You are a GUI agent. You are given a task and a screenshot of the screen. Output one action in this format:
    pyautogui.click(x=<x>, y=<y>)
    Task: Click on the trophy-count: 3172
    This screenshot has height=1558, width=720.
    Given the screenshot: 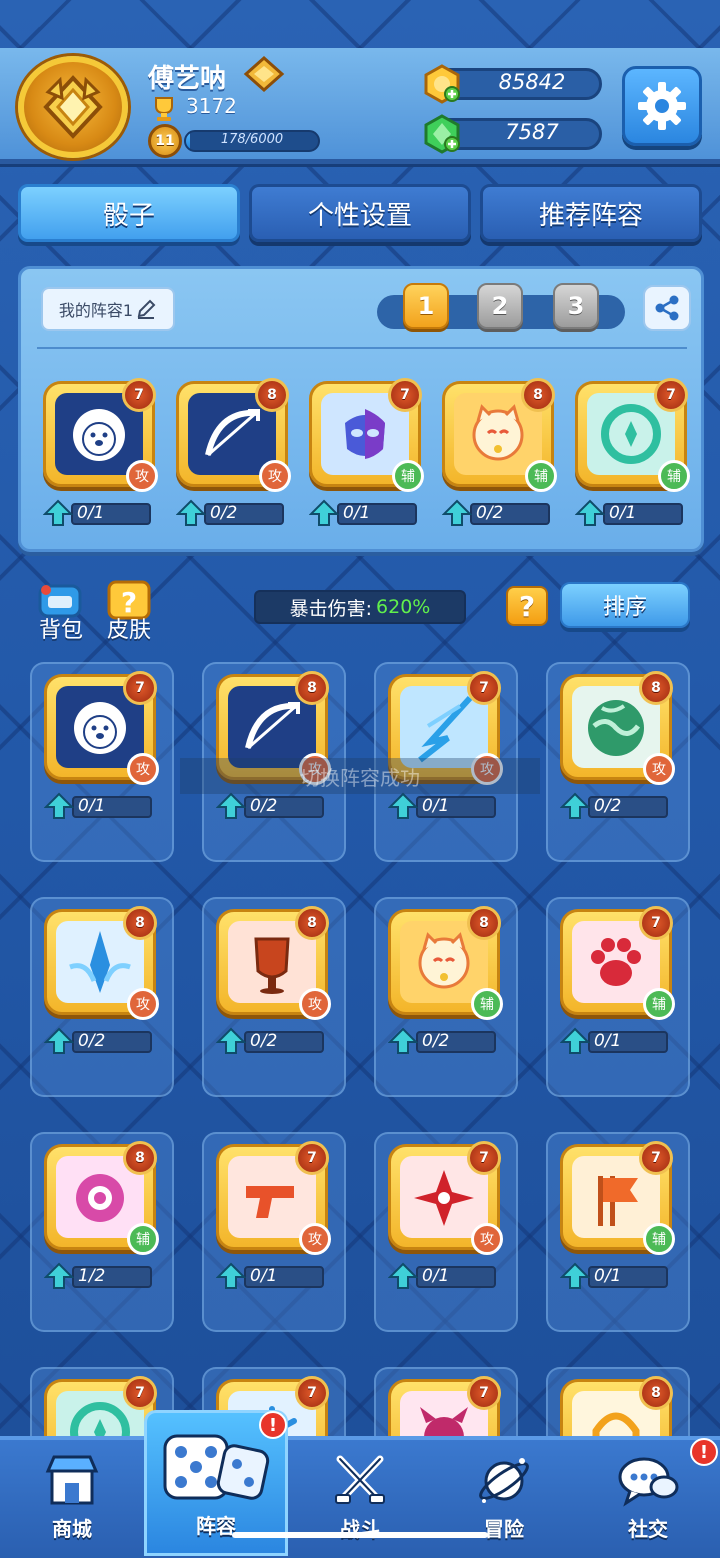 What is the action you would take?
    pyautogui.click(x=211, y=106)
    